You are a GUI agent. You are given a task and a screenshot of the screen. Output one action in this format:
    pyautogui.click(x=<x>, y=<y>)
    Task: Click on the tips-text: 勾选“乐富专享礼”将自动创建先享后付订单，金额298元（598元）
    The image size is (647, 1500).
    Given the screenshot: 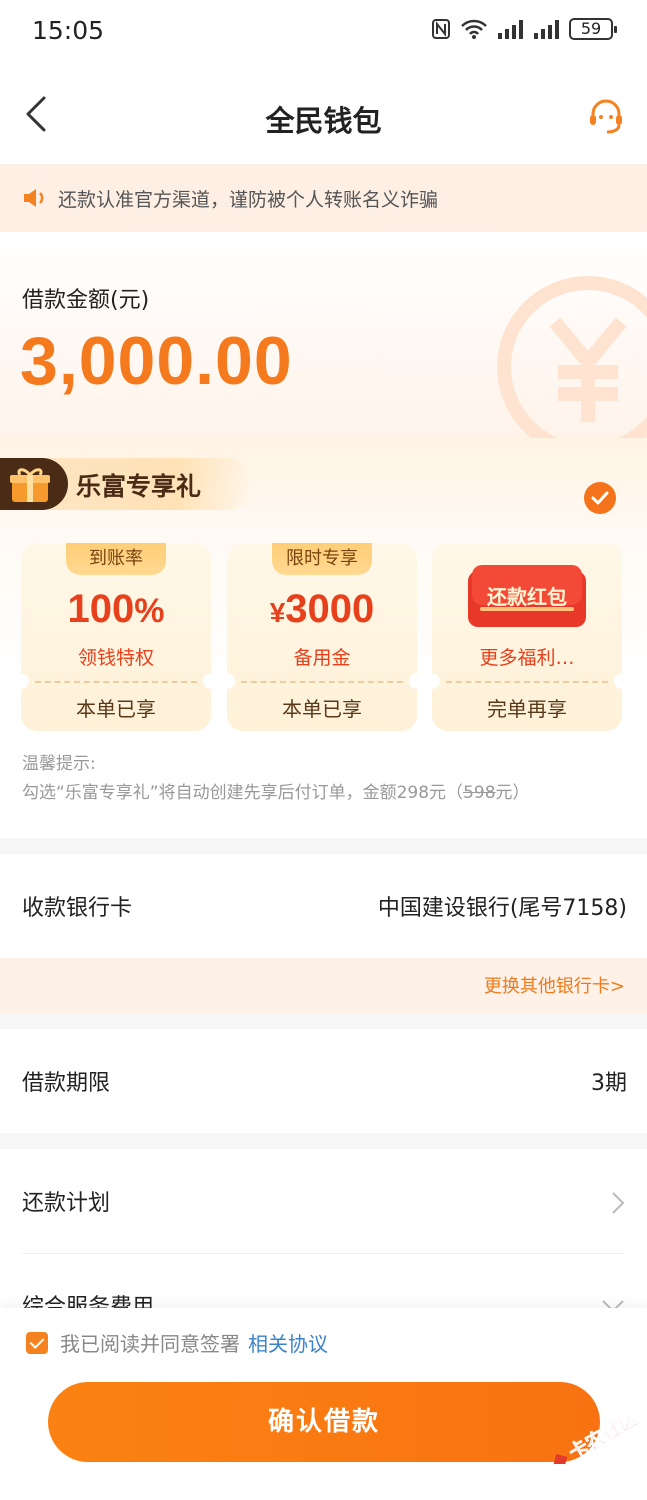 What is the action you would take?
    pyautogui.click(x=276, y=793)
    